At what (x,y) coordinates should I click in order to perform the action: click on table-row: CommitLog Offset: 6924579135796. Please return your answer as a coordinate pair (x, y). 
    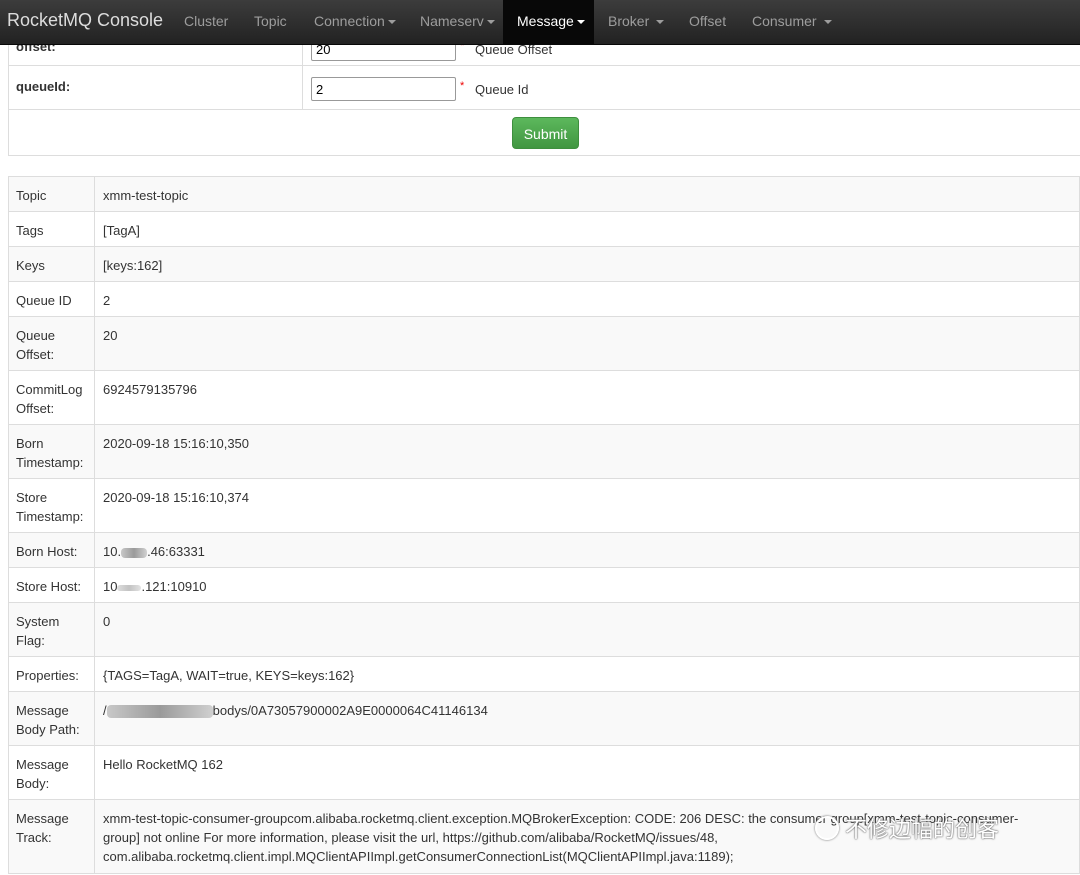
    Looking at the image, I should click on (544, 397).